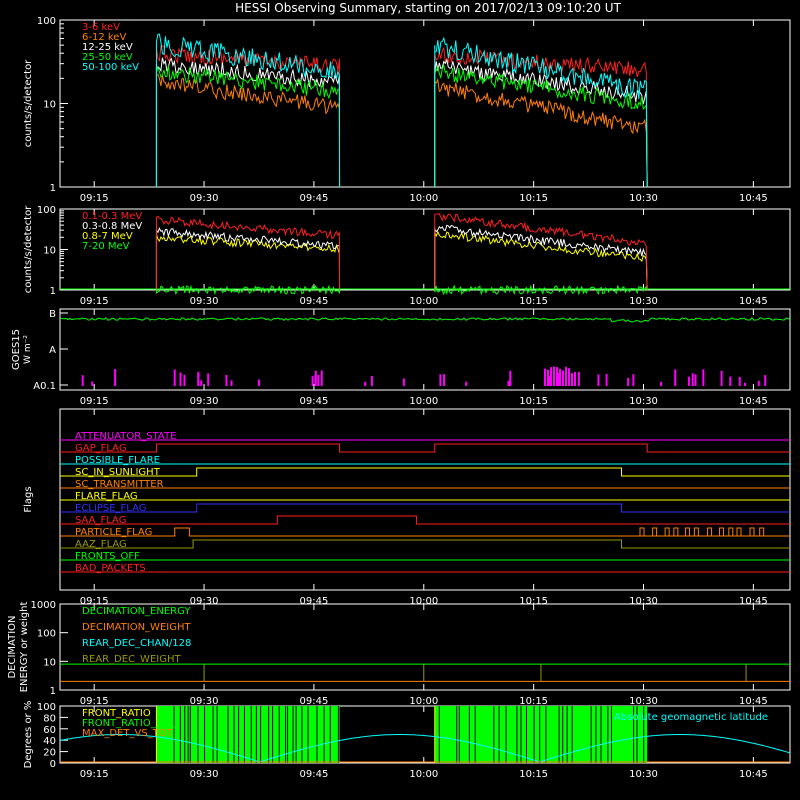  What do you see at coordinates (100, 520) in the screenshot?
I see `flag-label: SAA_FLAG` at bounding box center [100, 520].